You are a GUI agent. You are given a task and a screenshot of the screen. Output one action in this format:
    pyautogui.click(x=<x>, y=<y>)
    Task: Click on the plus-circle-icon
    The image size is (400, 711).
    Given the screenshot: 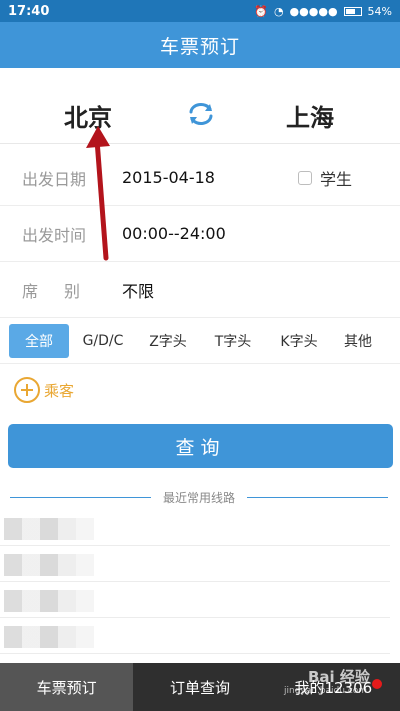 What is the action you would take?
    pyautogui.click(x=27, y=390)
    